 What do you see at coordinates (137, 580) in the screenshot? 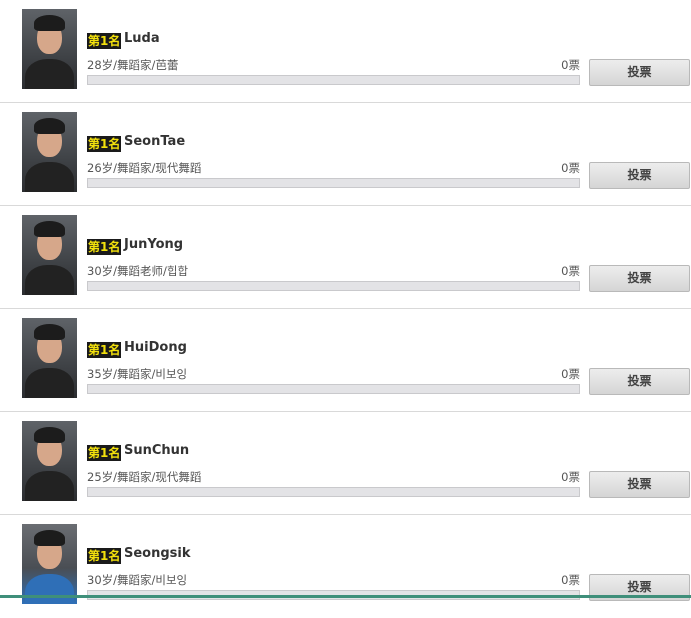
I see `contestant-info: 30岁/舞蹈家/비보잉` at bounding box center [137, 580].